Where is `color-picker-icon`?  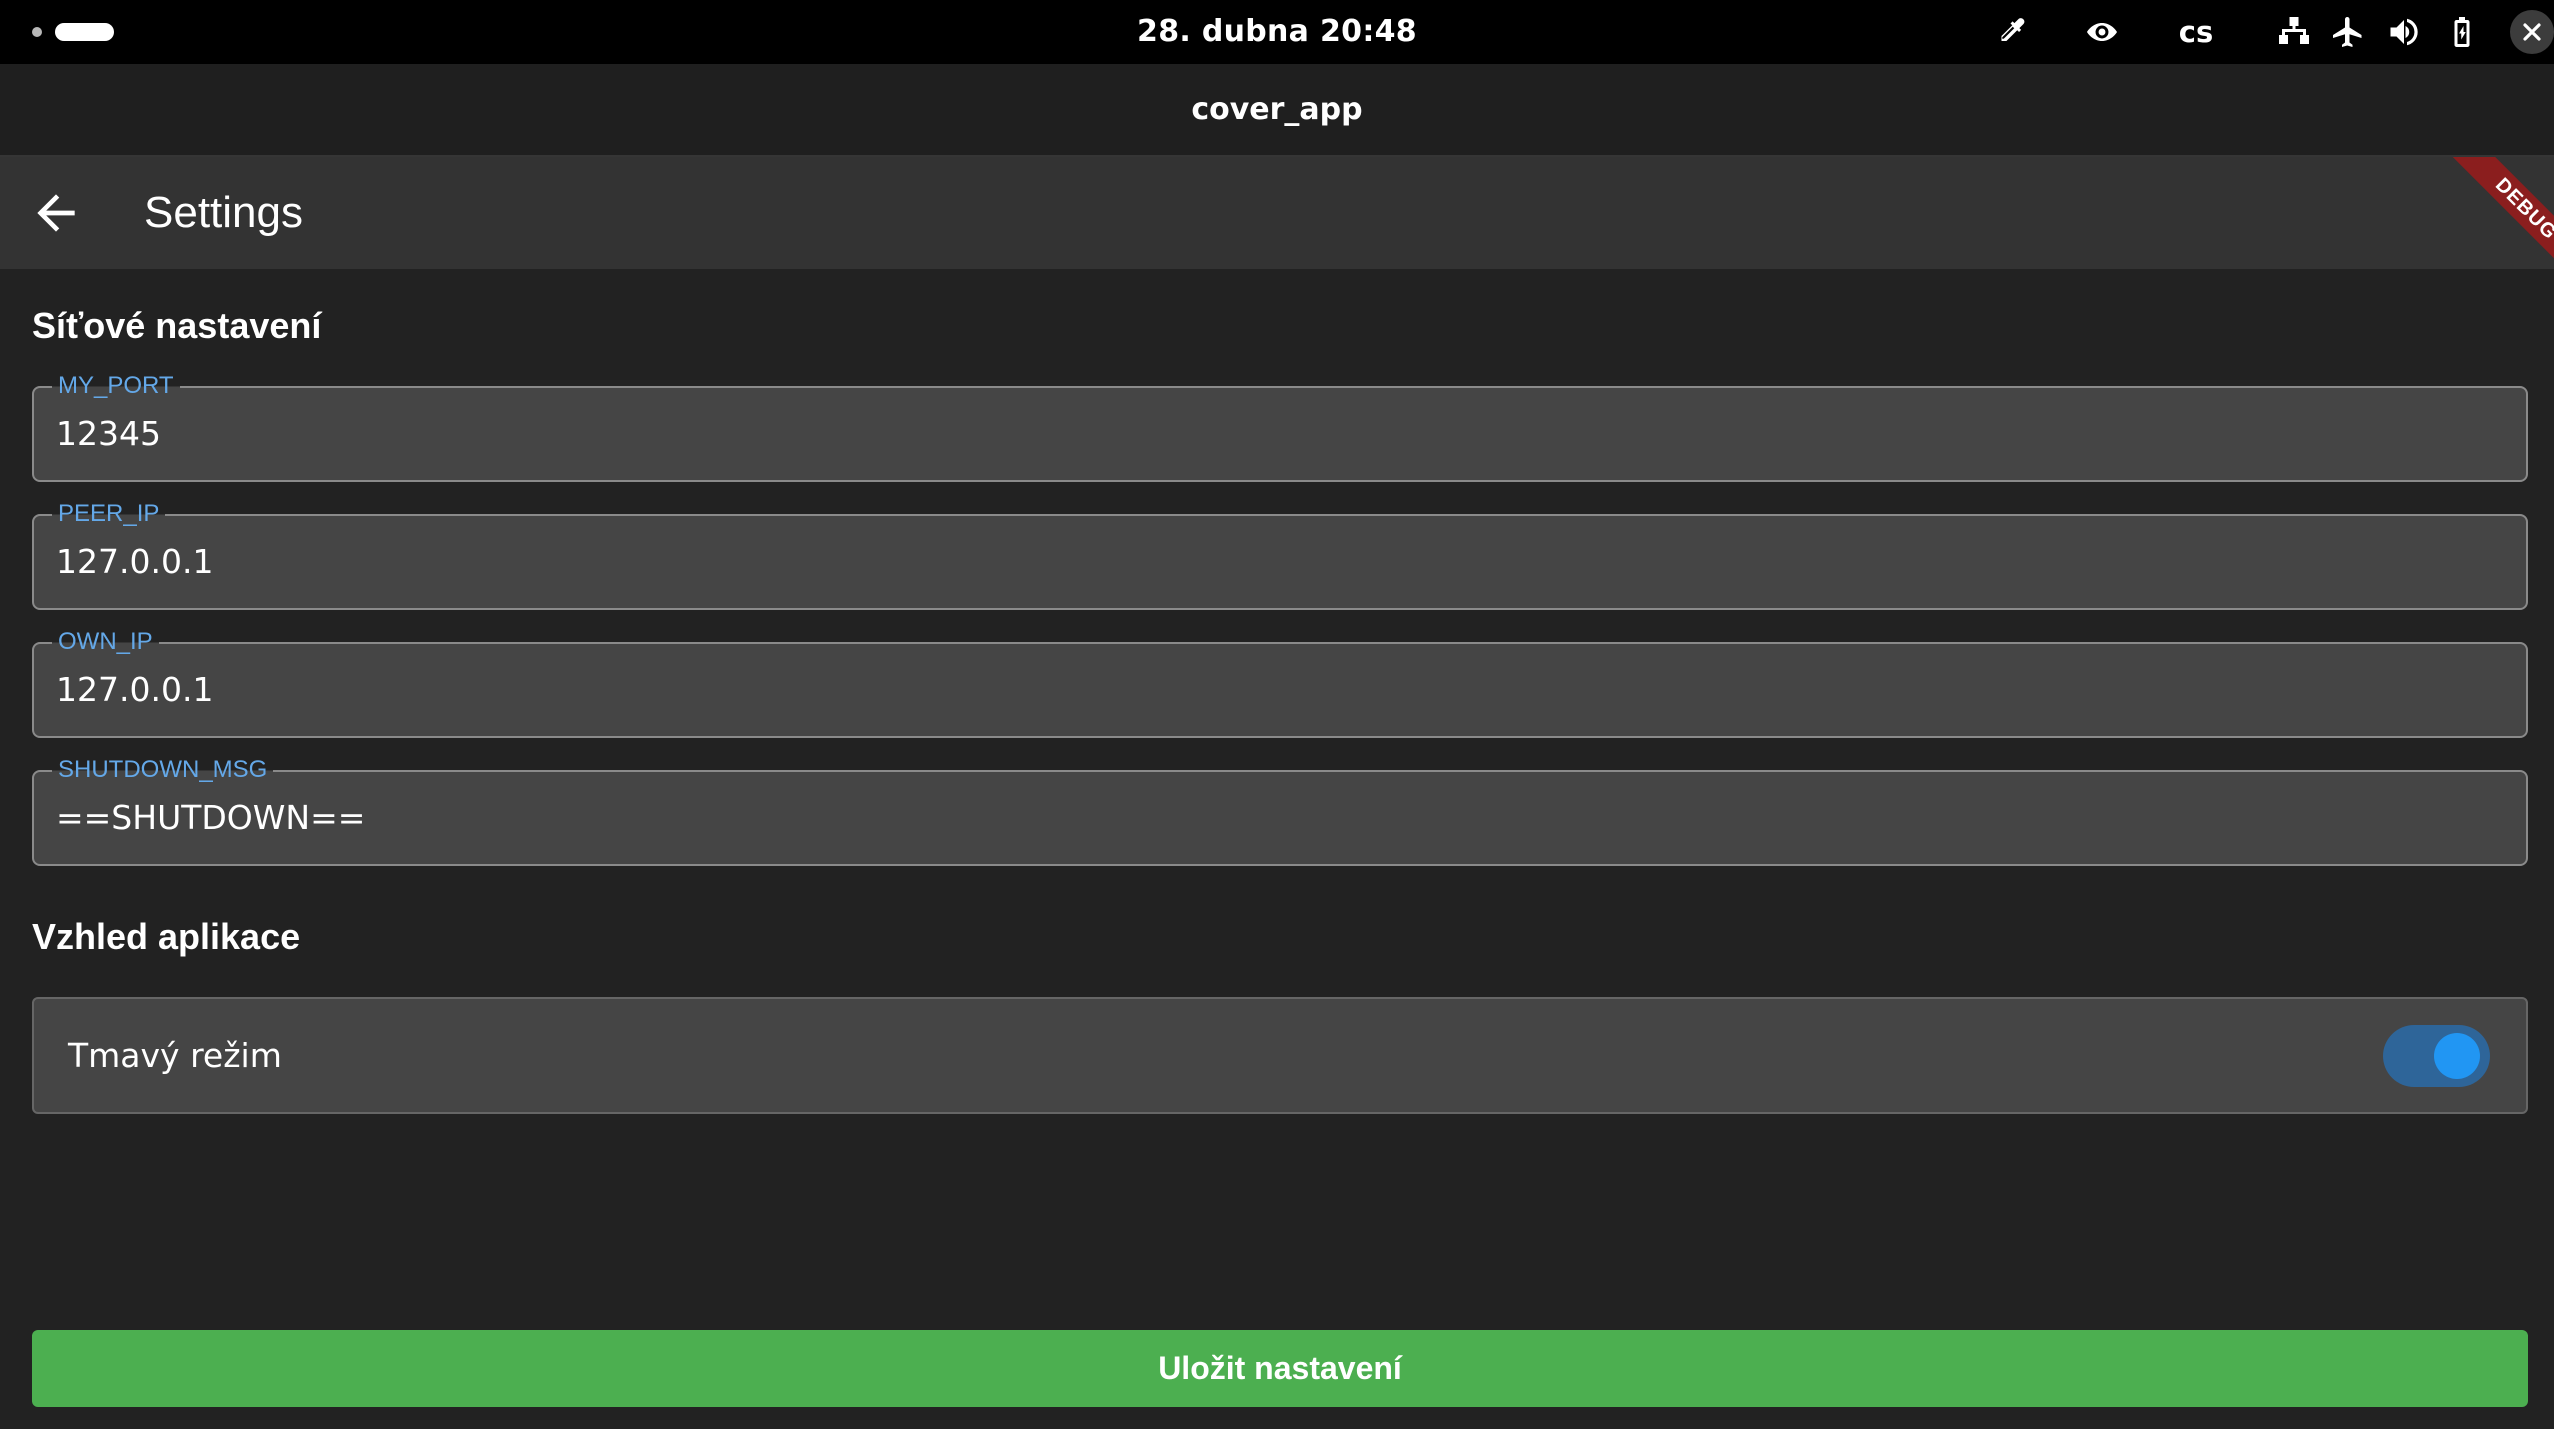 color-picker-icon is located at coordinates (2012, 32).